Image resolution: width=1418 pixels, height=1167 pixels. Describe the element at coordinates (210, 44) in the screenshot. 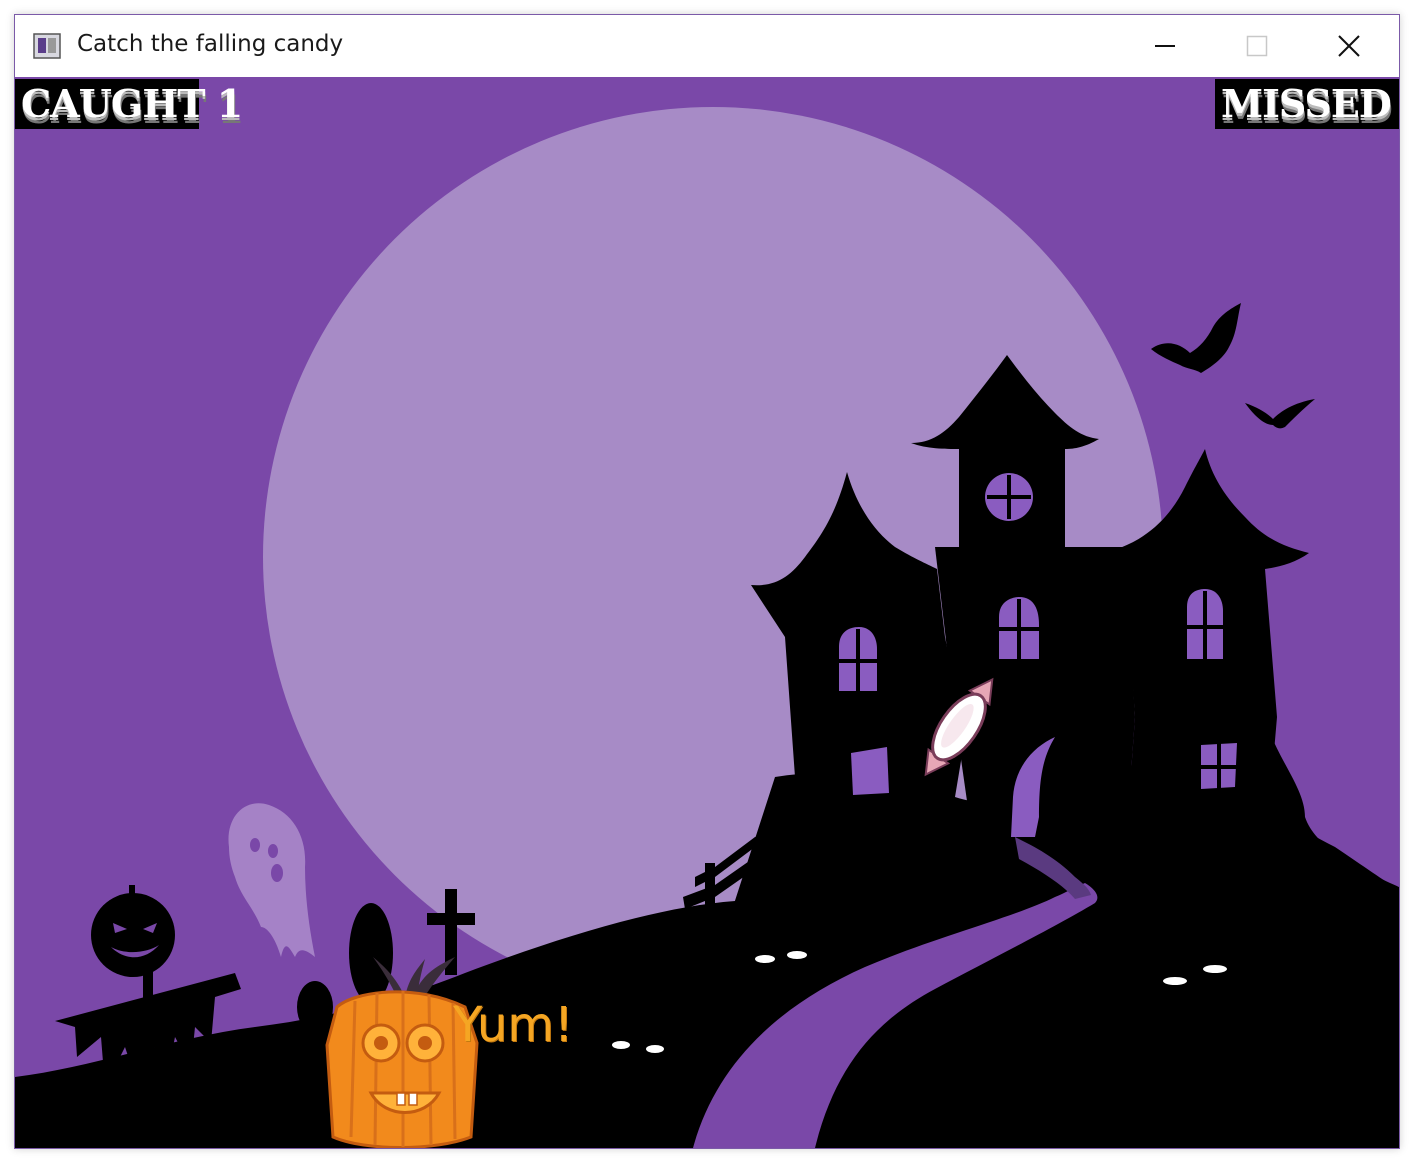

I see `window-title: Catch the falling candy` at that location.